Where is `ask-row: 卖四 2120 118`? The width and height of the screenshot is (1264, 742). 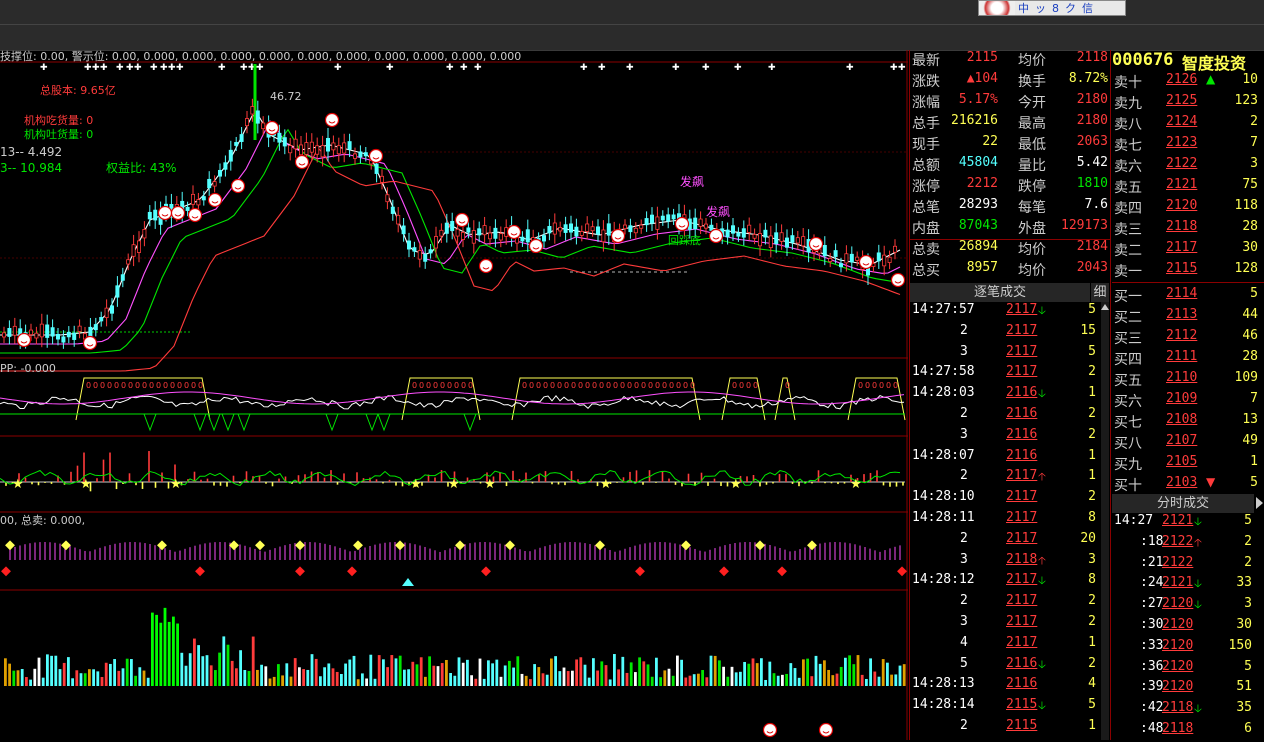 ask-row: 卖四 2120 118 is located at coordinates (1188, 208).